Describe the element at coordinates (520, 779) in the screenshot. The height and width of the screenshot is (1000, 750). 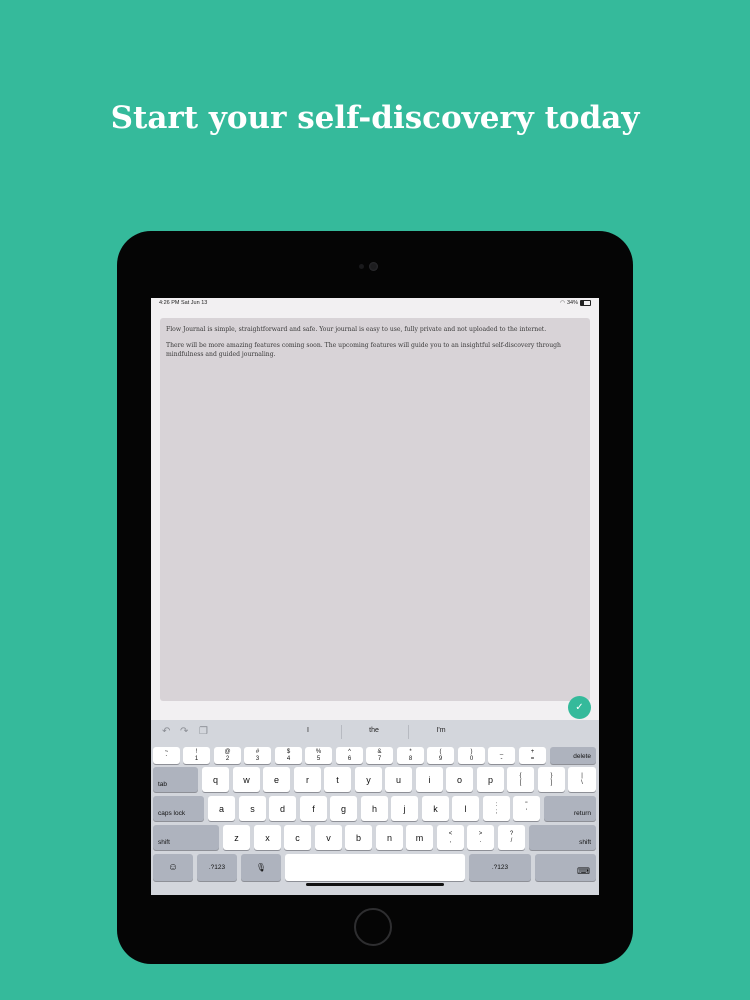
I see `key-open-bracket: {[` at that location.